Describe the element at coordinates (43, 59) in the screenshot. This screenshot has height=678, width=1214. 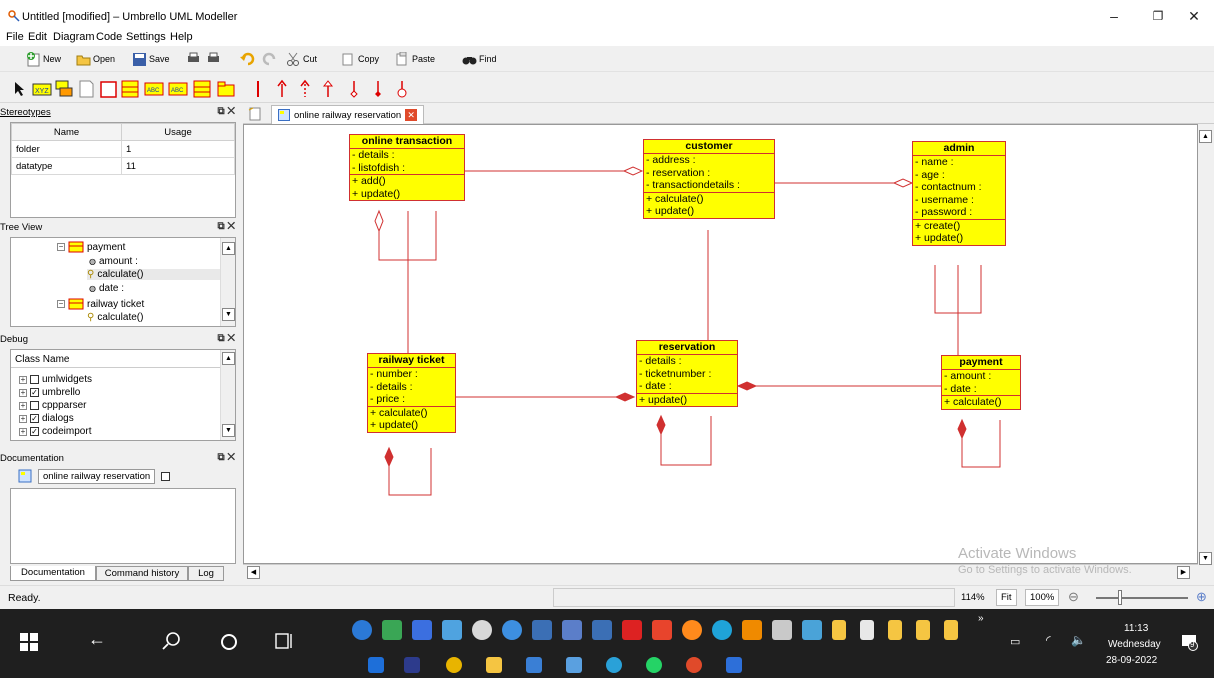
I see `new-button: New` at that location.